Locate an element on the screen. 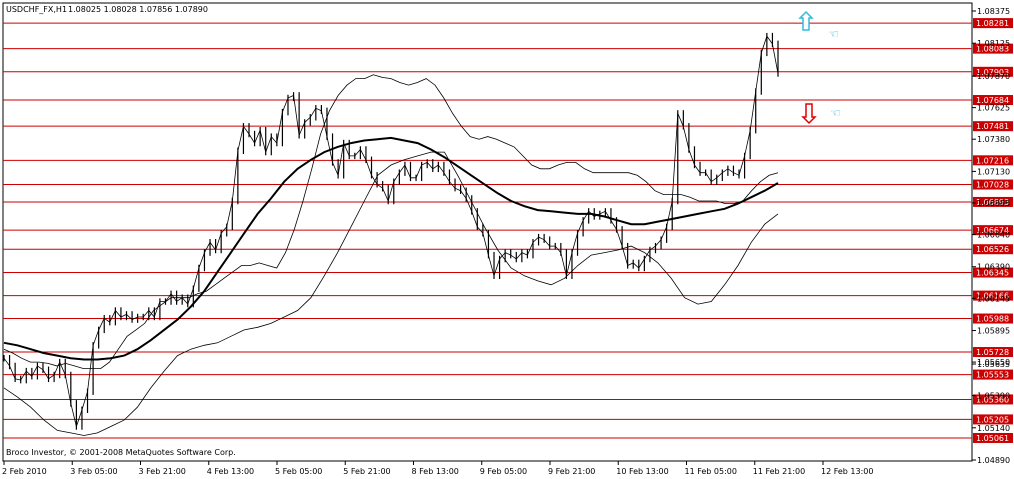 This screenshot has width=1014, height=479. y-tick-label: 1.08375 is located at coordinates (993, 11).